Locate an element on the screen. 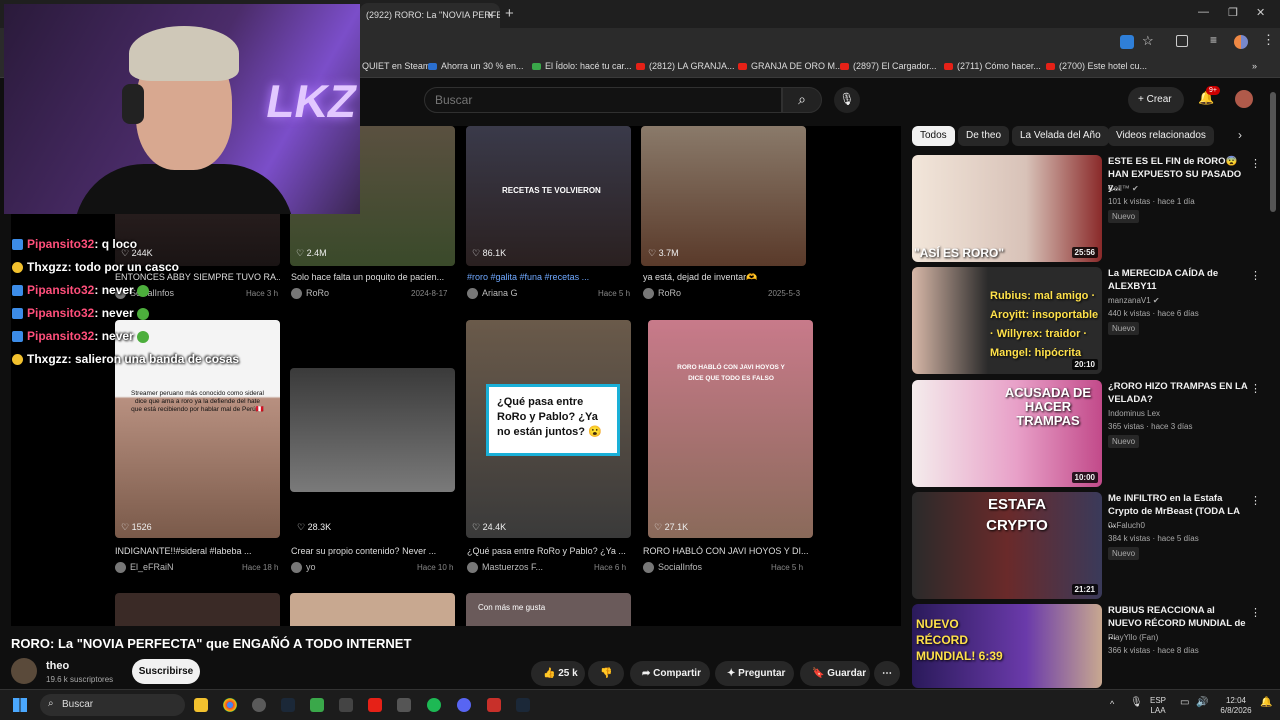  mic-icon: 🎙 is located at coordinates (1136, 703).